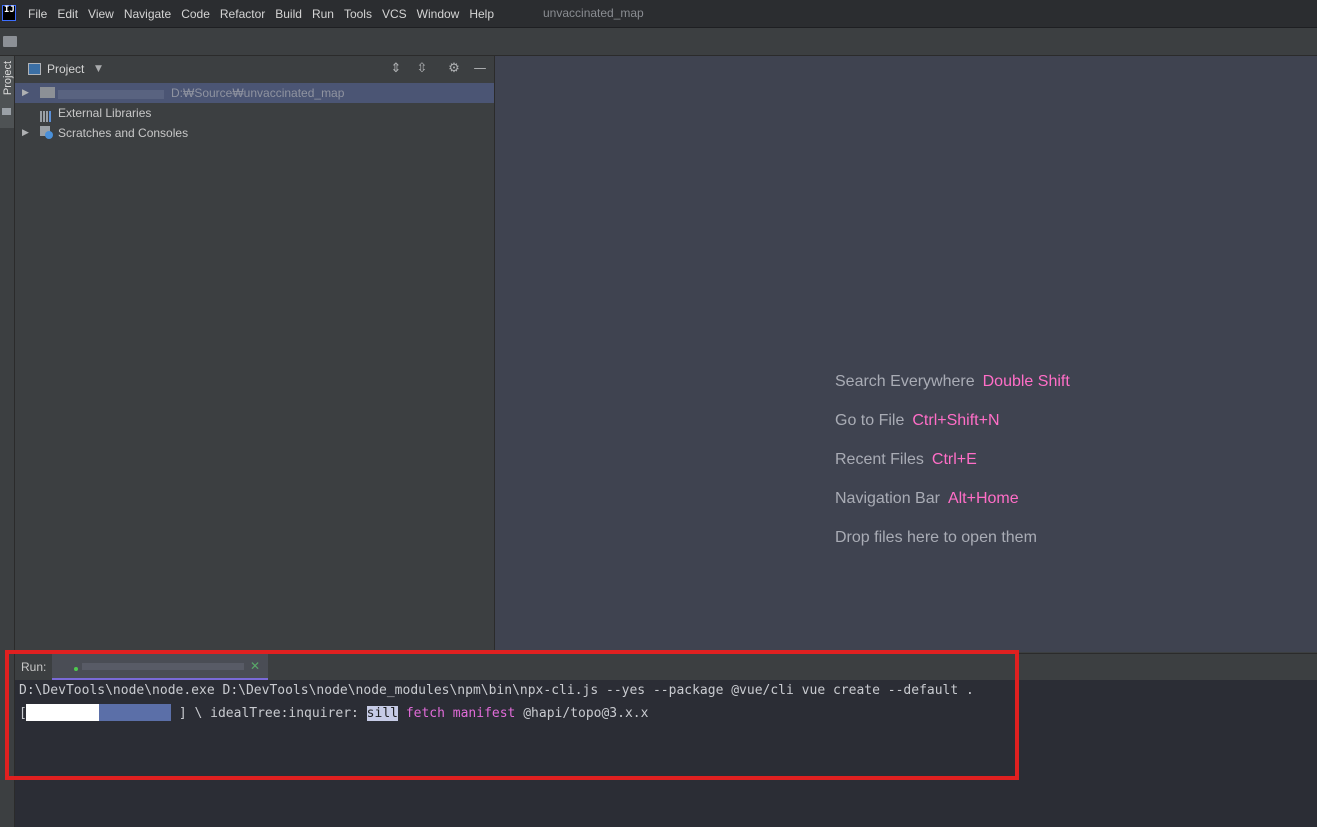 The height and width of the screenshot is (827, 1317). I want to click on hint-label: Navigation Bar, so click(887, 498).